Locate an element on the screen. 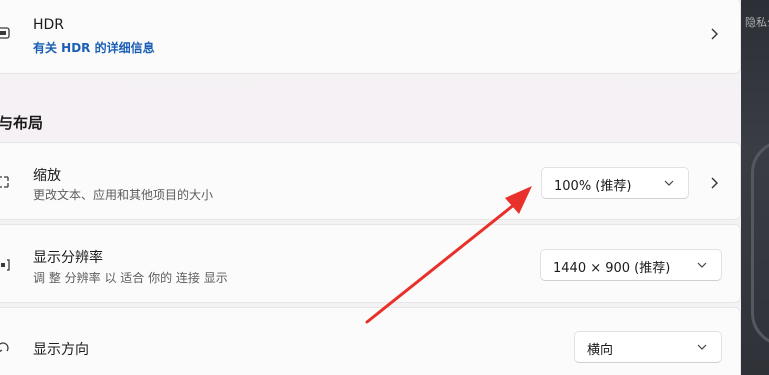 This screenshot has height=375, width=769. scale-dropdown: 100% (推荐) is located at coordinates (615, 183).